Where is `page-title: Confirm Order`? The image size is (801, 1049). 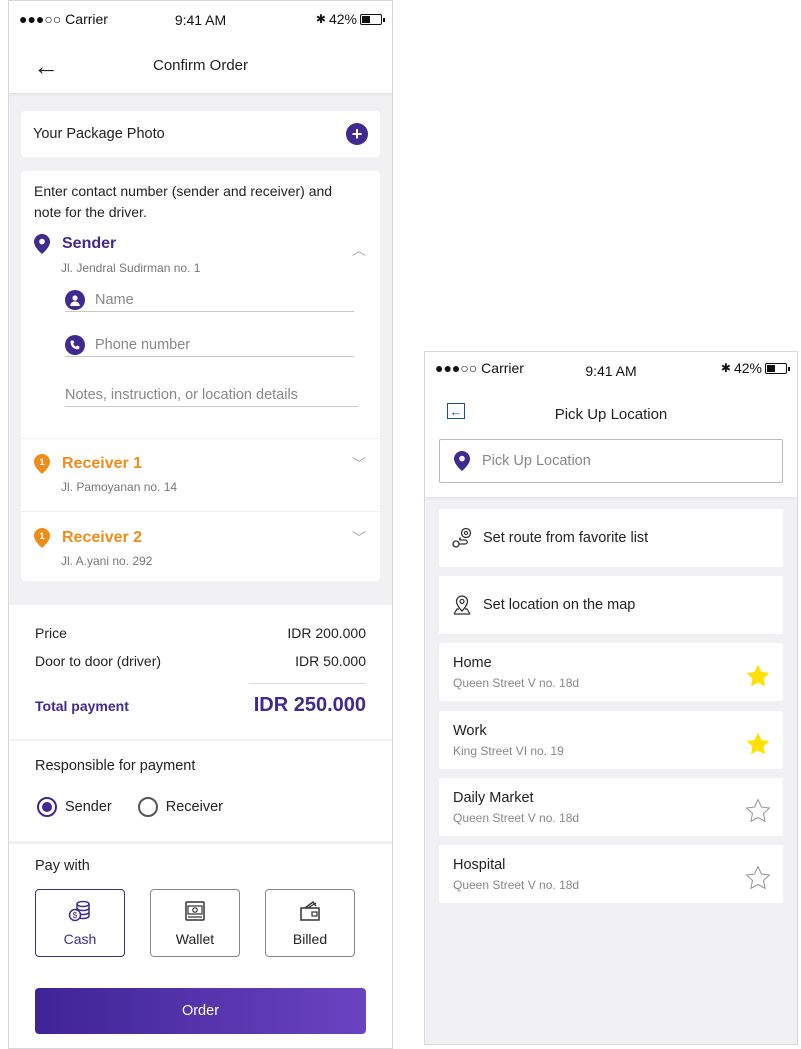 page-title: Confirm Order is located at coordinates (200, 65).